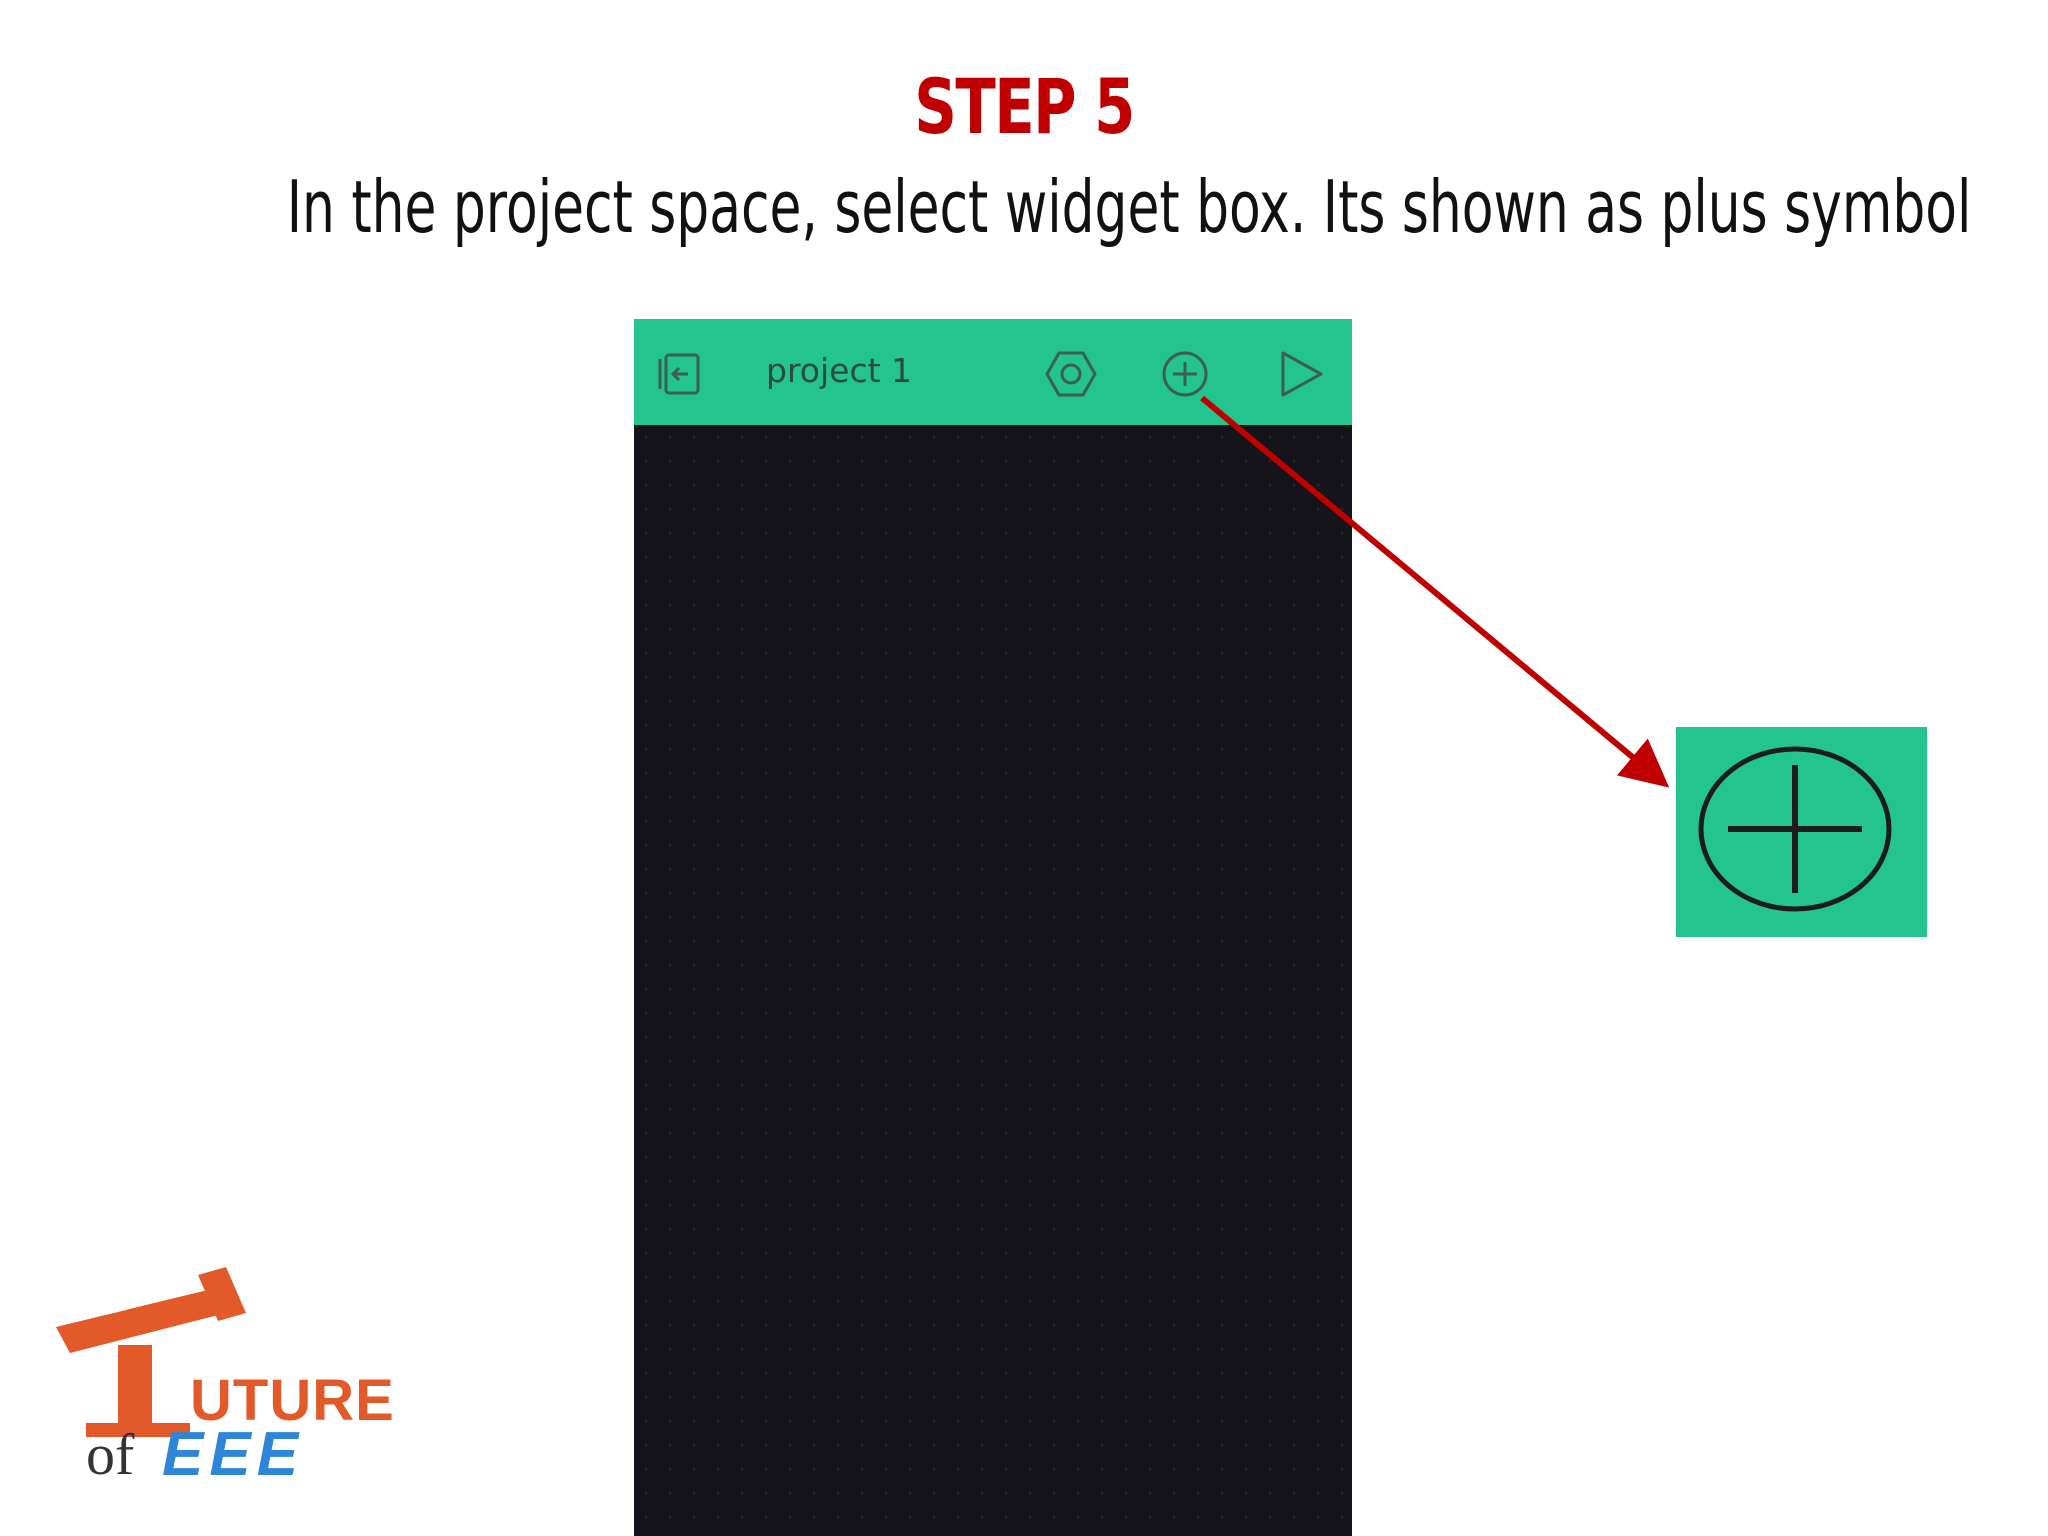 The image size is (2048, 1536). Describe the element at coordinates (110, 1454) in the screenshot. I see `logo-word-of: of` at that location.